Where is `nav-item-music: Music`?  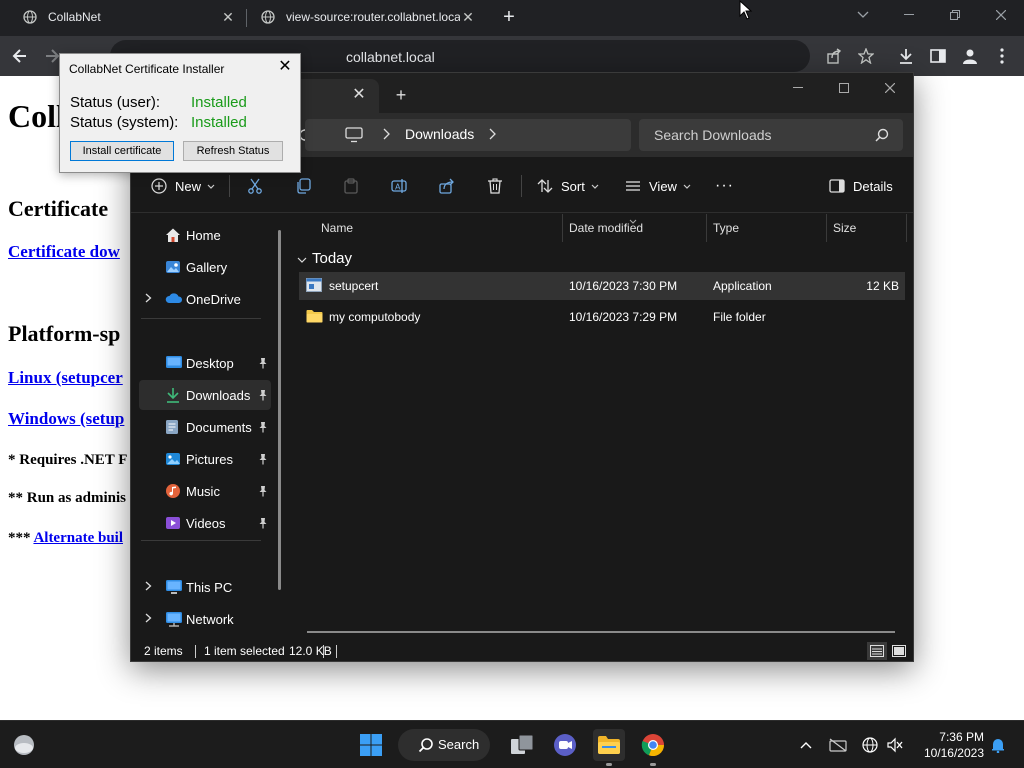
nav-item-music: Music is located at coordinates (205, 491).